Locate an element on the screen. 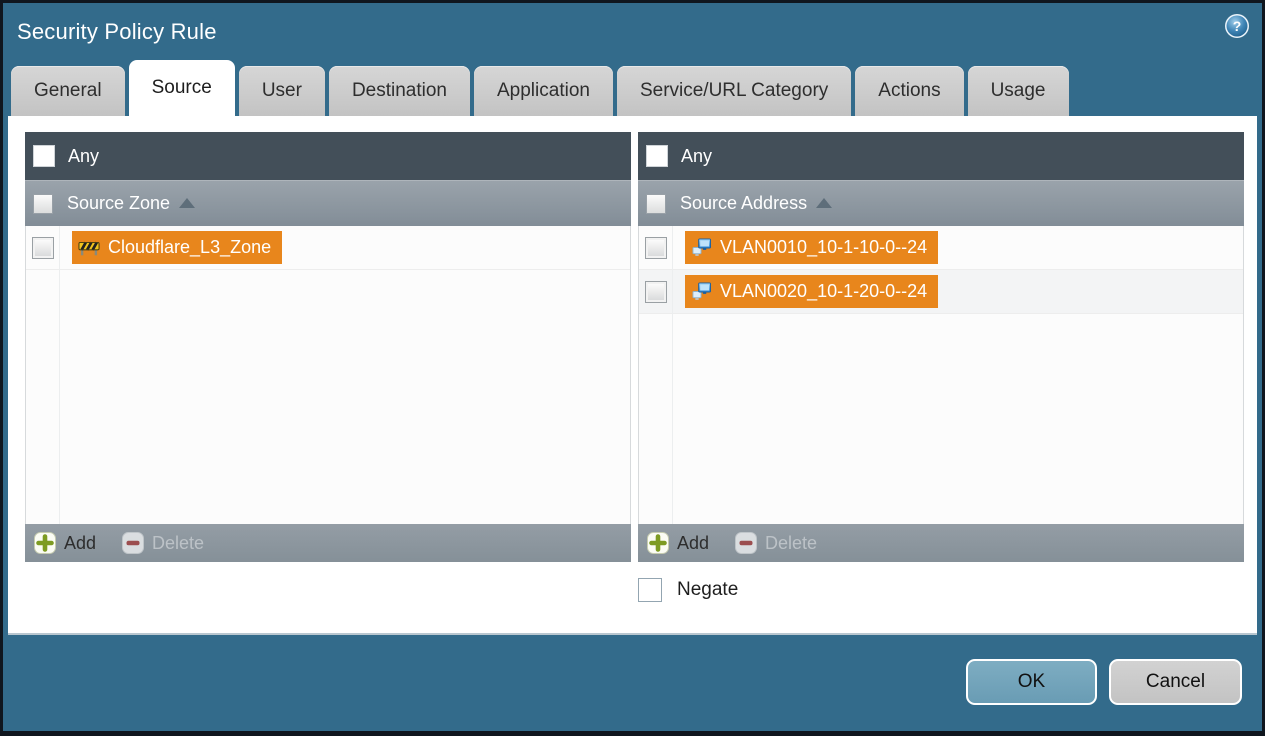  zone-tag-label: Cloudflare_L3_Zone is located at coordinates (190, 247).